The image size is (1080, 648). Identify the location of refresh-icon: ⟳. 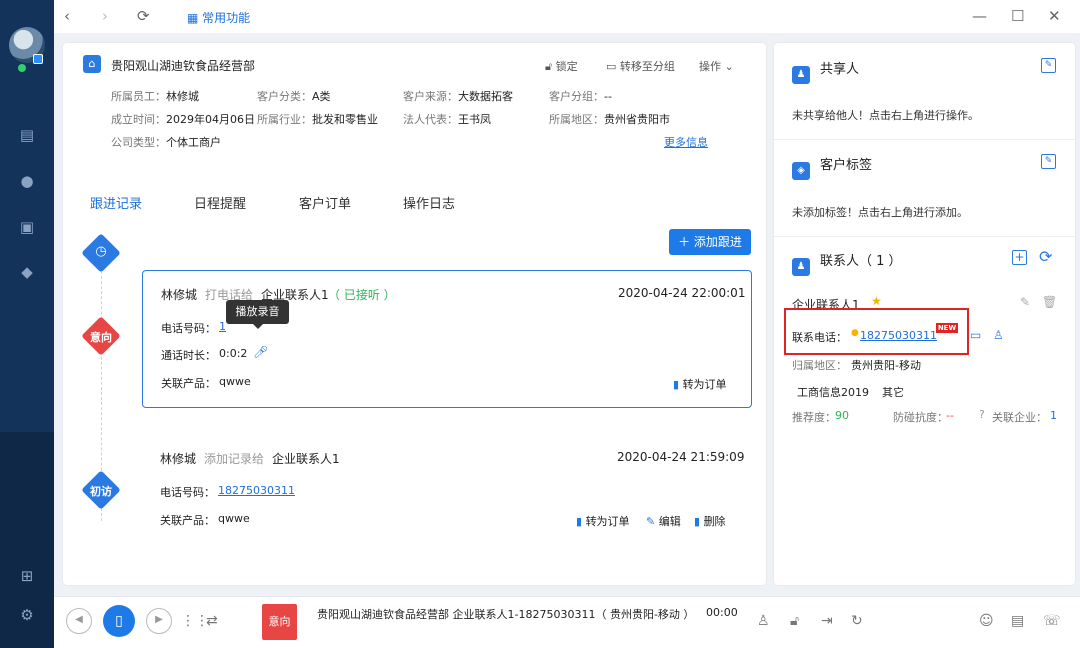
(143, 16).